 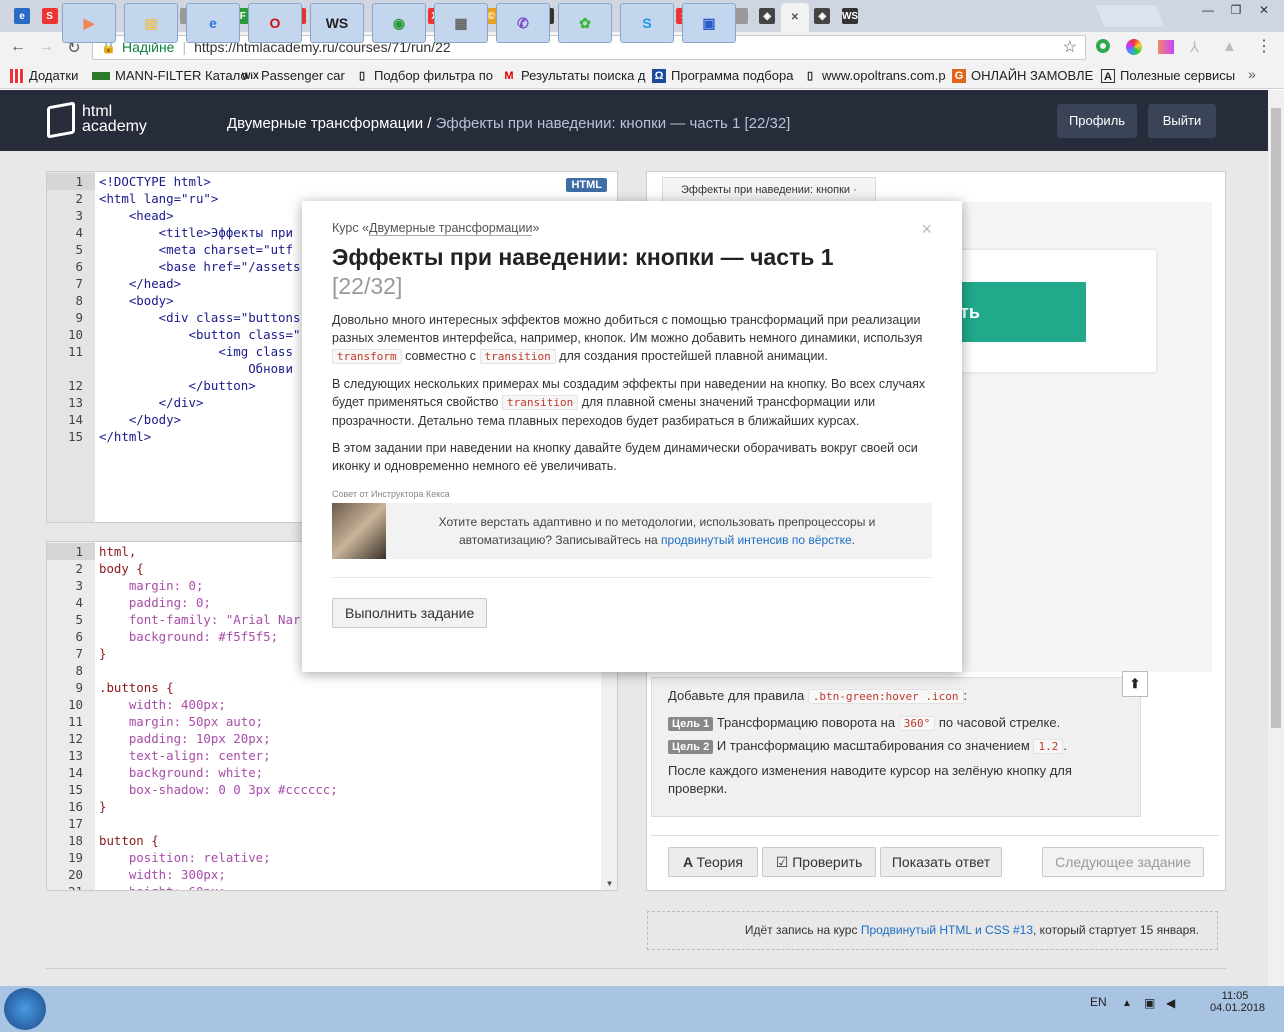 What do you see at coordinates (819, 862) in the screenshot?
I see `check-button: ☑ Проверить` at bounding box center [819, 862].